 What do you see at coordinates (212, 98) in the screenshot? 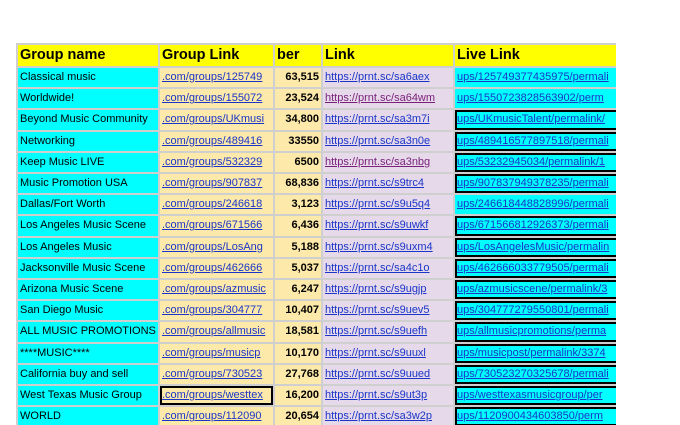
I see `group-link-cell-text: .com/groups/155072` at bounding box center [212, 98].